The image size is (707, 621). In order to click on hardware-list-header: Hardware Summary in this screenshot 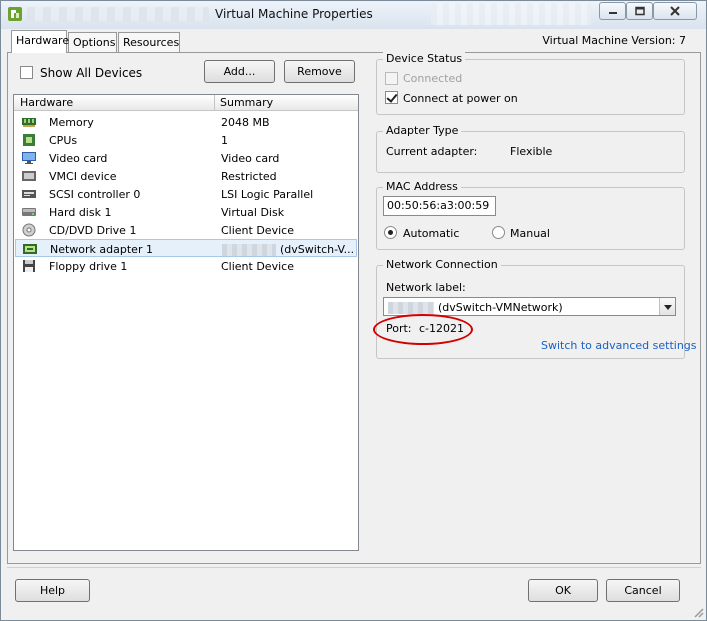, I will do `click(186, 103)`.